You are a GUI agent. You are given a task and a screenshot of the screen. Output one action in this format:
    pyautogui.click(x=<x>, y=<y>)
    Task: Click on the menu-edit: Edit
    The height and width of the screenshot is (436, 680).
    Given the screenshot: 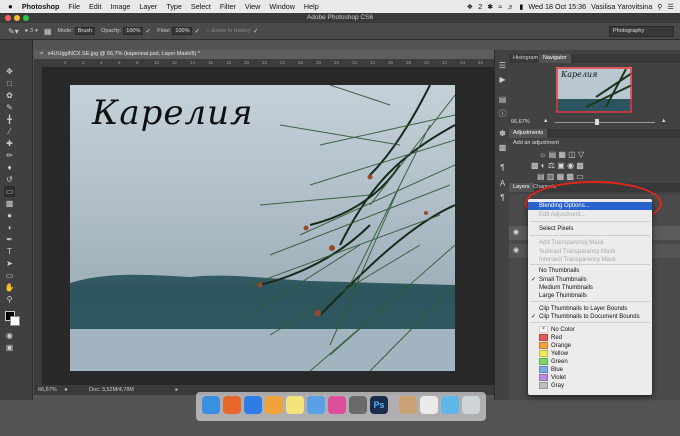 What is the action you would take?
    pyautogui.click(x=95, y=6)
    